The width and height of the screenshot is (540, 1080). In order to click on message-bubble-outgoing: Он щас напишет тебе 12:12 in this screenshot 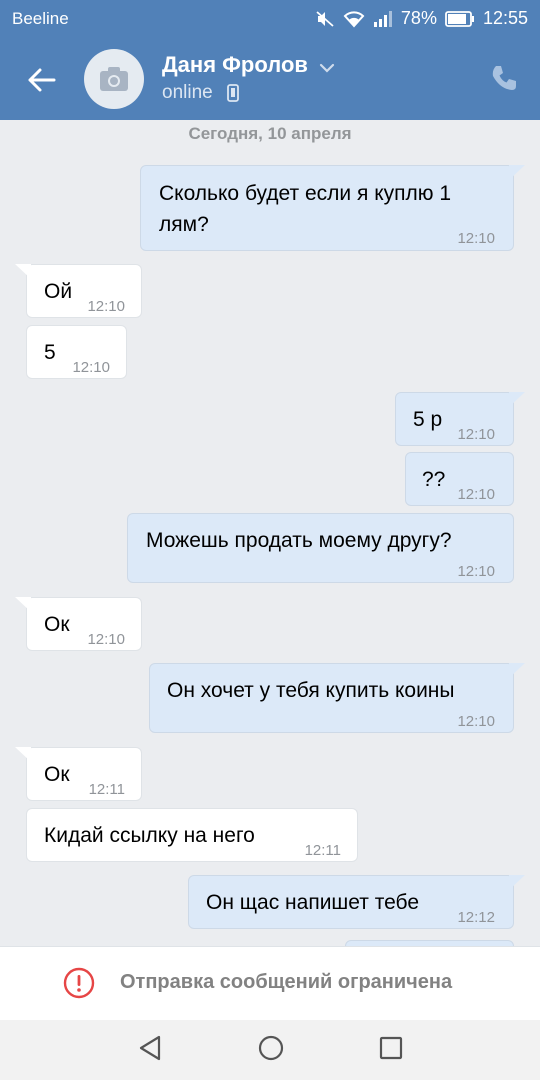, I will do `click(356, 902)`.